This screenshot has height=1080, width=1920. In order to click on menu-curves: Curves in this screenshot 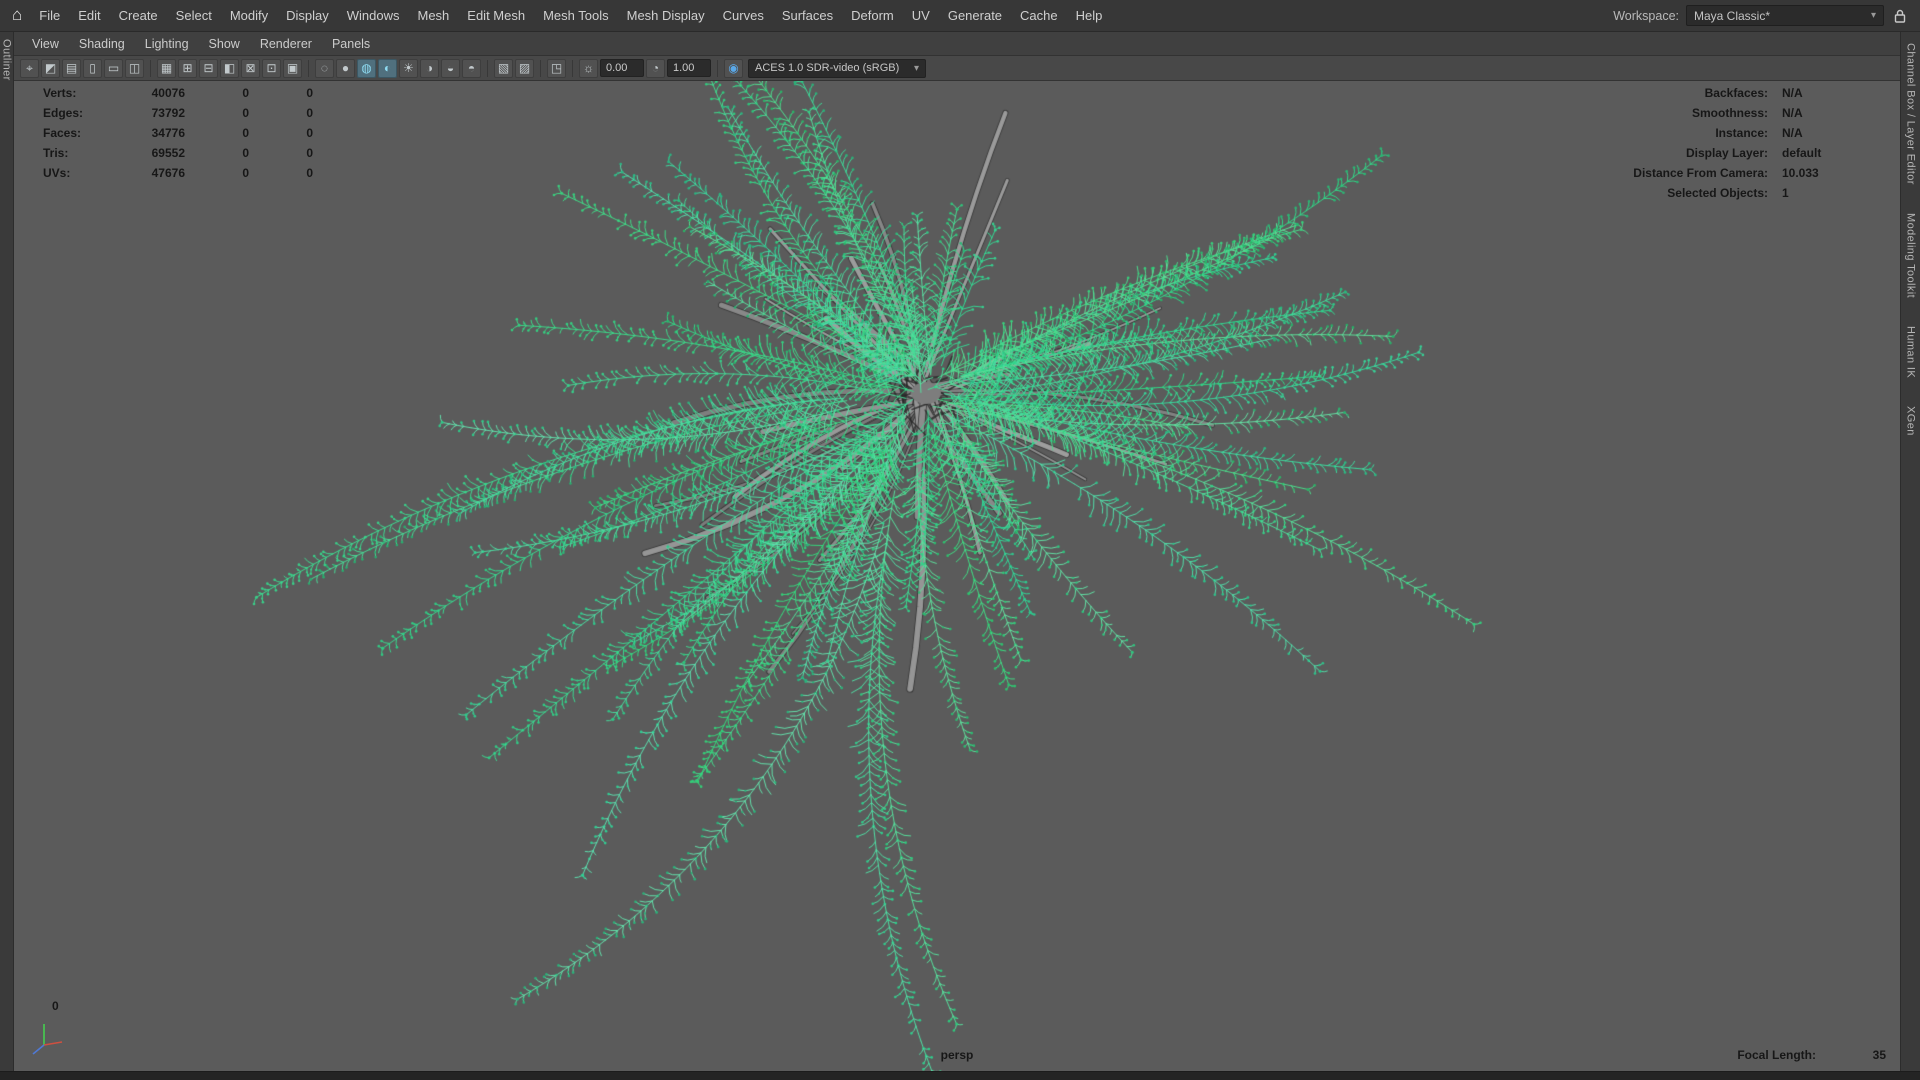, I will do `click(743, 15)`.